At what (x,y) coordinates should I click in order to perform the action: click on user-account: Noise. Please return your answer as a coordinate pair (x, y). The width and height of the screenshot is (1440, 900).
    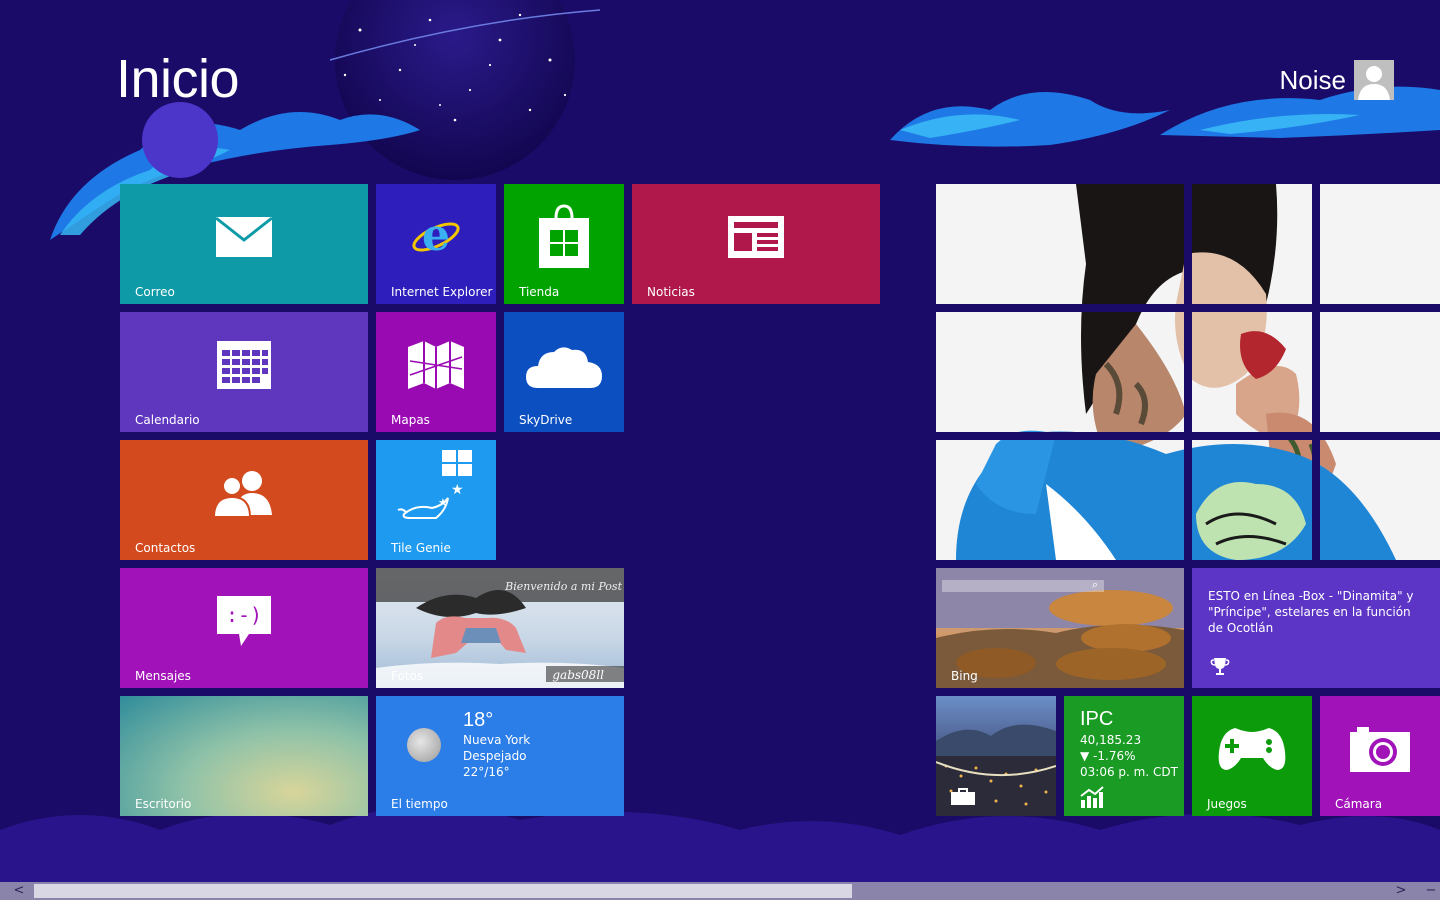
    Looking at the image, I should click on (1337, 80).